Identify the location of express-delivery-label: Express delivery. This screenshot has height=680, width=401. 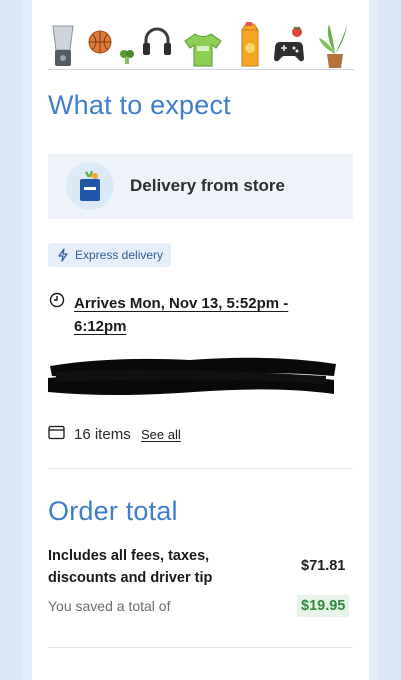
(119, 255).